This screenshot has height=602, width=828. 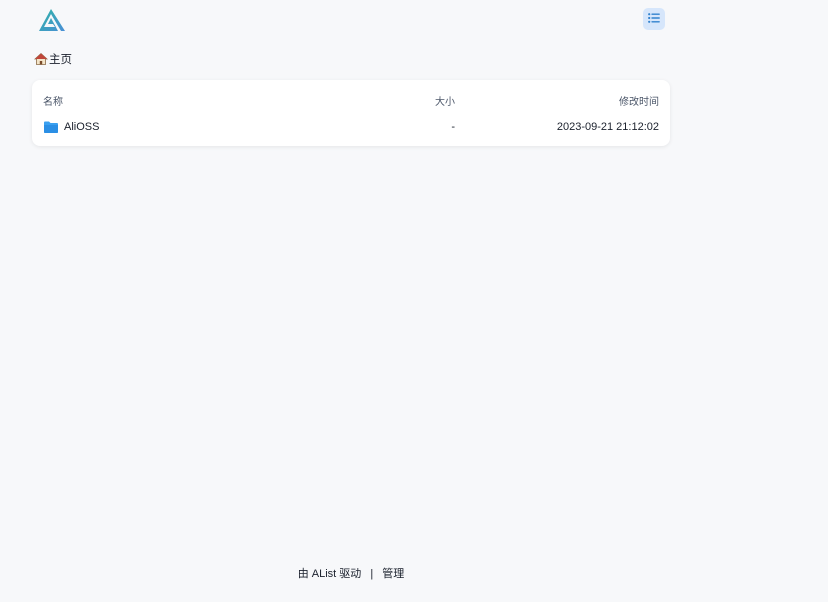 What do you see at coordinates (53, 100) in the screenshot?
I see `column-header-name: 名称` at bounding box center [53, 100].